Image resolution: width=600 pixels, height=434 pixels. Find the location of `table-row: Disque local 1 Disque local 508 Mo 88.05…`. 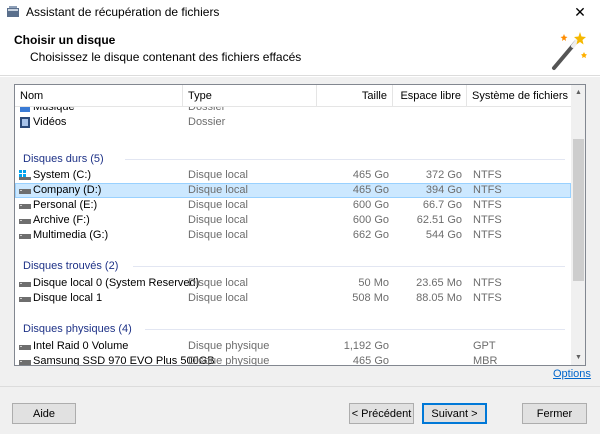

table-row: Disque local 1 Disque local 508 Mo 88.05… is located at coordinates (293, 298).